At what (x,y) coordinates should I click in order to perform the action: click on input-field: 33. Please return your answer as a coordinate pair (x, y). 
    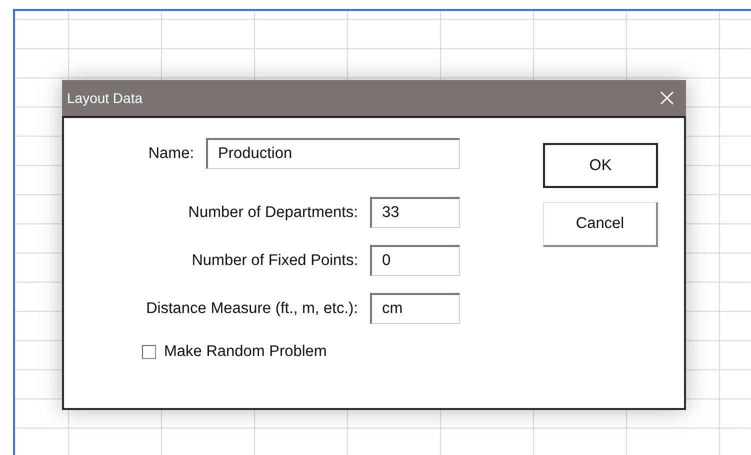
    Looking at the image, I should click on (415, 212).